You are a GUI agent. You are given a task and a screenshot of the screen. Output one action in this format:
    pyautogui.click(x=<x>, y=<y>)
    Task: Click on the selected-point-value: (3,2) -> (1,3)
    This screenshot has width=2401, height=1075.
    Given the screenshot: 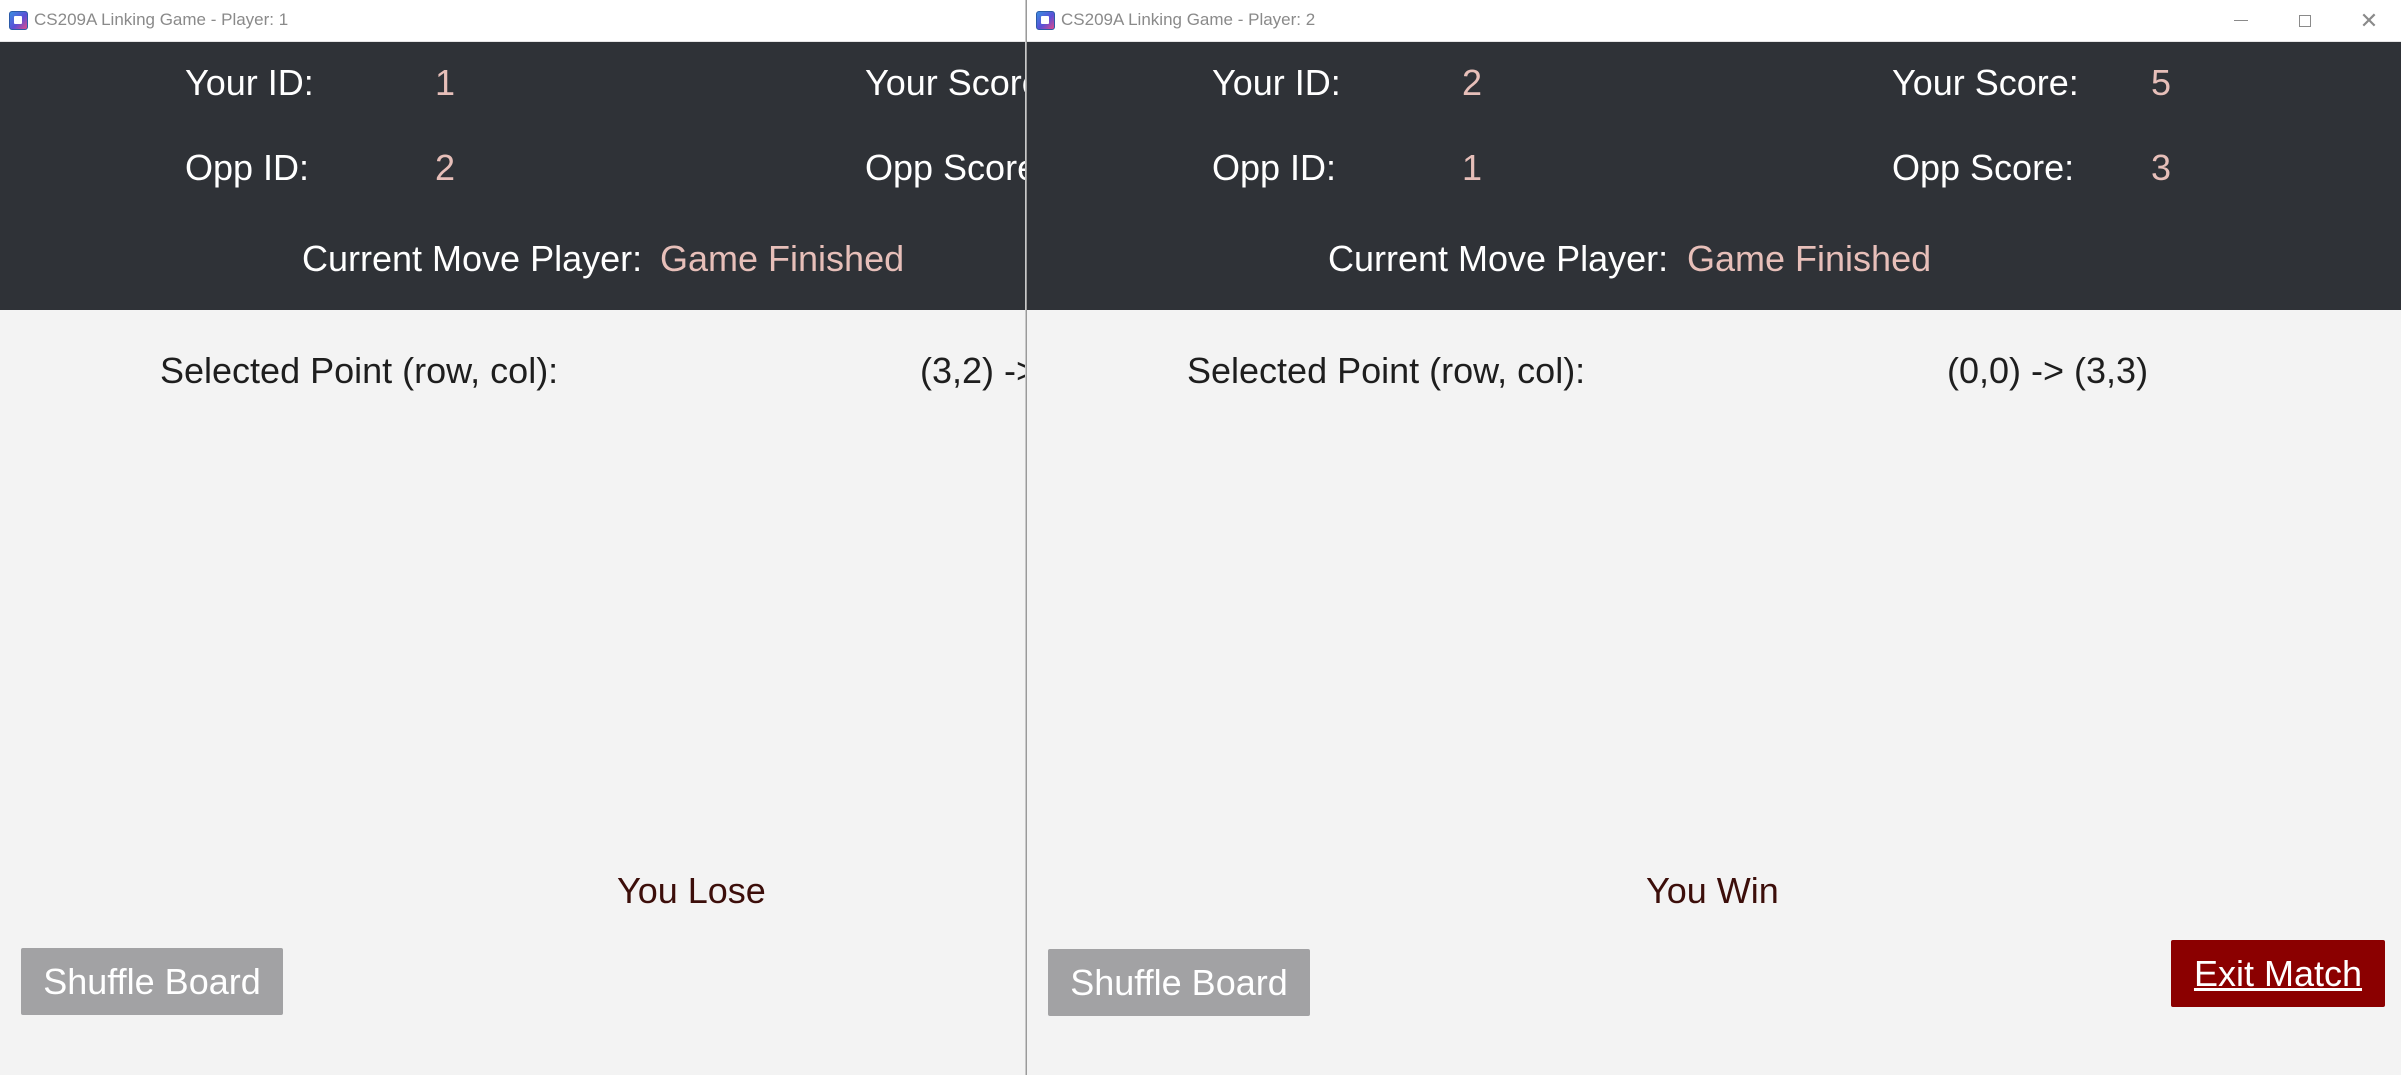 What is the action you would take?
    pyautogui.click(x=972, y=370)
    